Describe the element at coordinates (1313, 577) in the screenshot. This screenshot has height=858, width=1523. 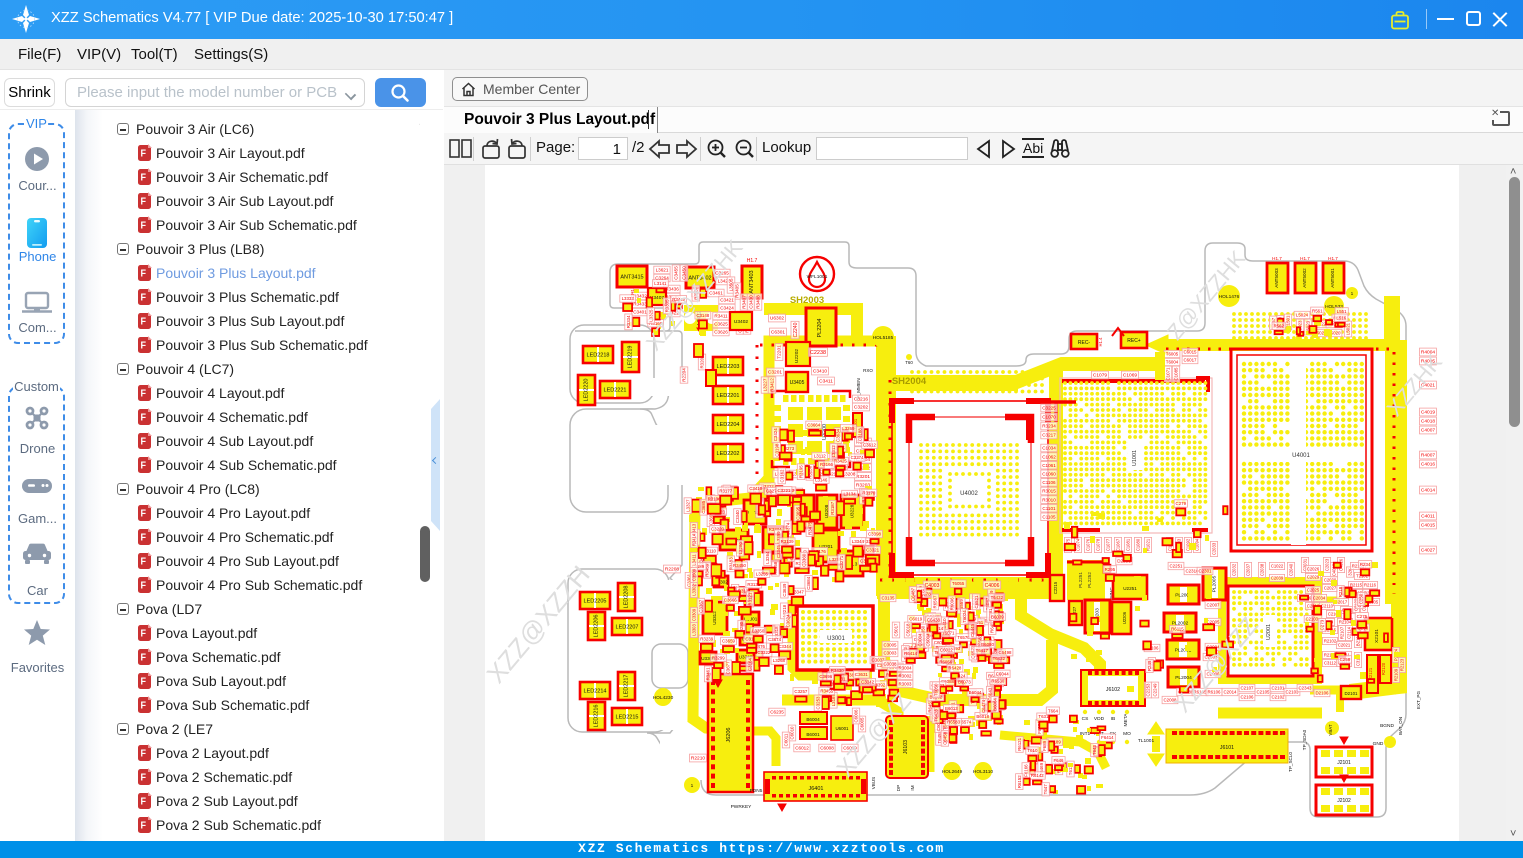
I see `svg-text: C2029` at that location.